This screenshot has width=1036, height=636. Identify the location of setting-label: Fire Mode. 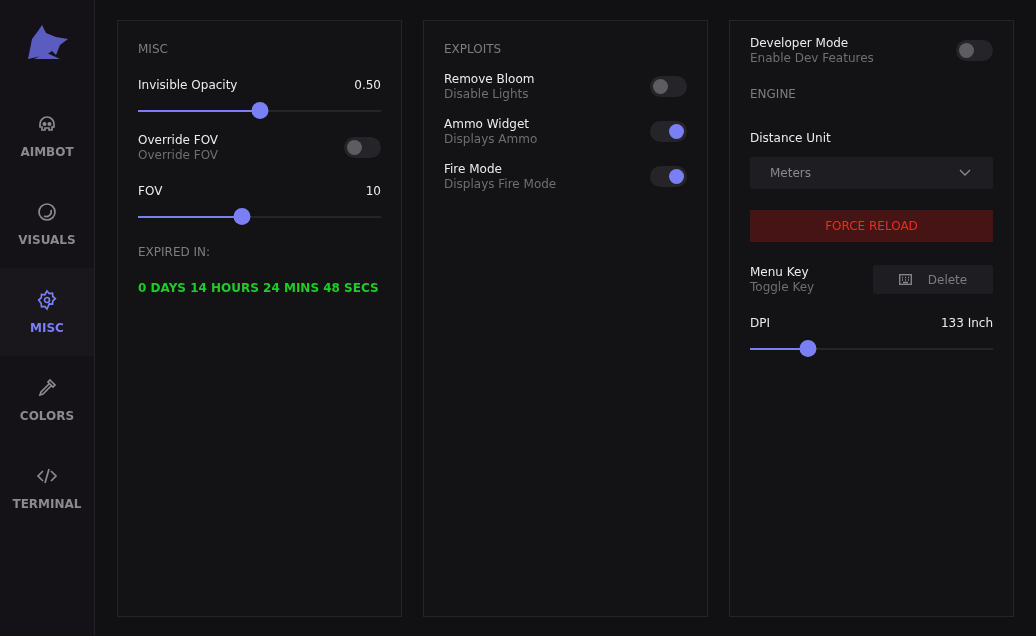
(473, 169).